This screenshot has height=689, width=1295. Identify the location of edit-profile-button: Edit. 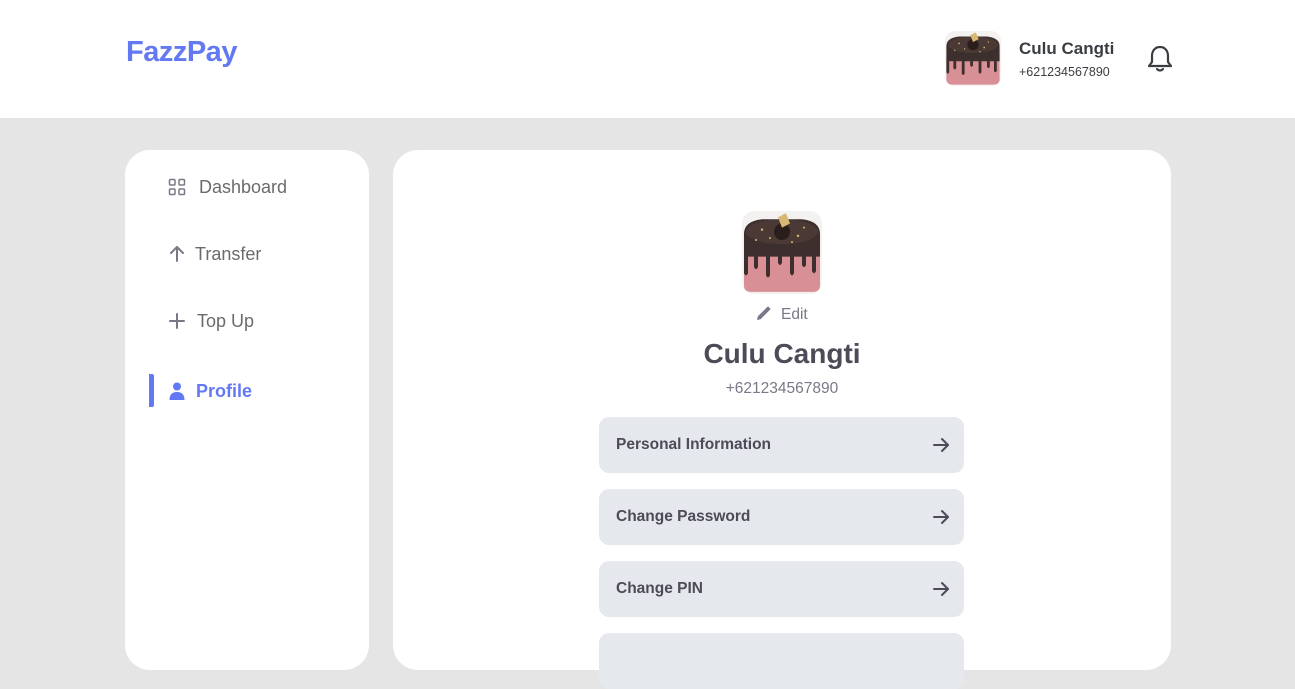
(781, 315).